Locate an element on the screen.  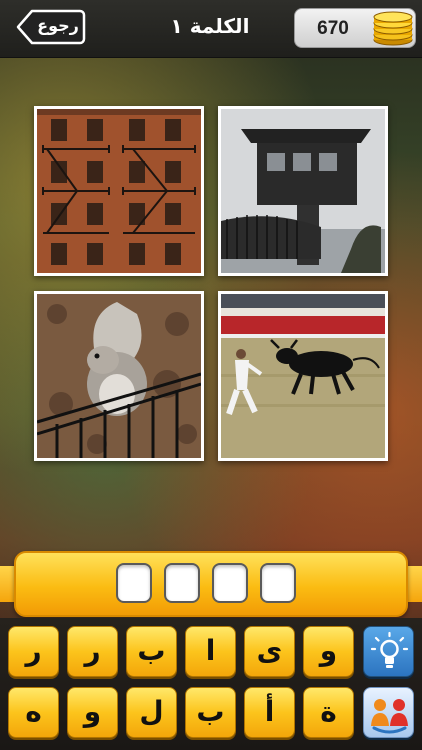
answer-slots is located at coordinates (206, 584).